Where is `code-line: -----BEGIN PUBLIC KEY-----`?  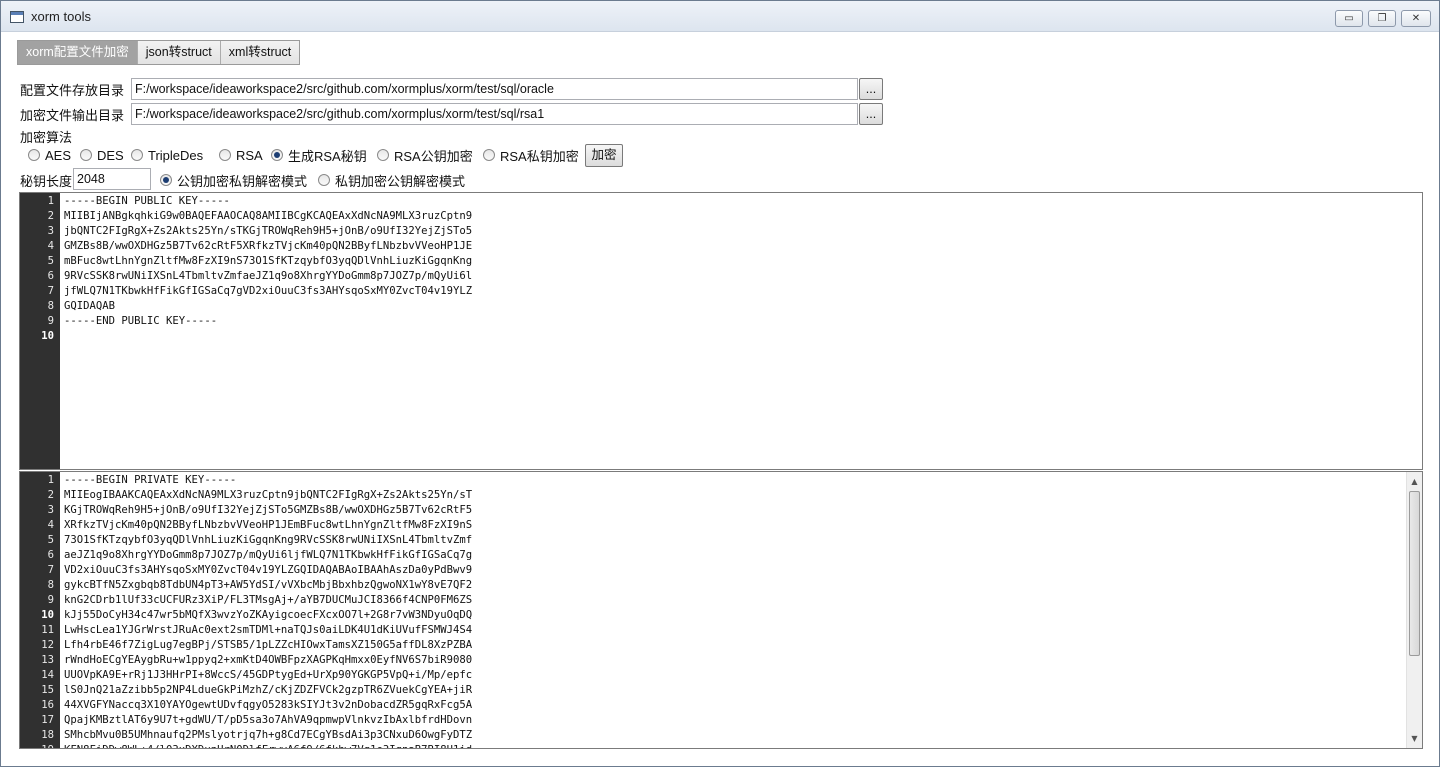
code-line: -----BEGIN PUBLIC KEY----- is located at coordinates (147, 201).